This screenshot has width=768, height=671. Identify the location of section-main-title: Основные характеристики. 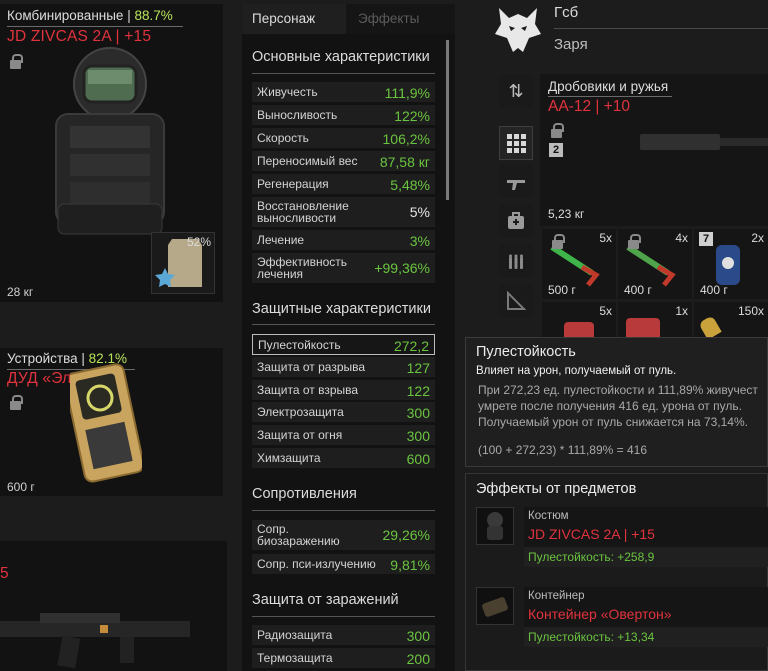
(341, 57).